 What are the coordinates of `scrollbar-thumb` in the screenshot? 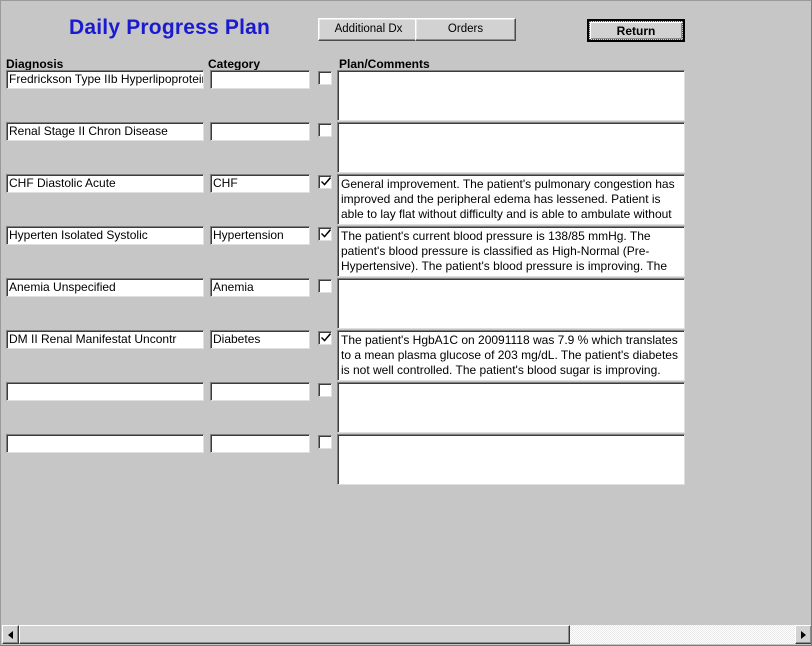 It's located at (294, 634).